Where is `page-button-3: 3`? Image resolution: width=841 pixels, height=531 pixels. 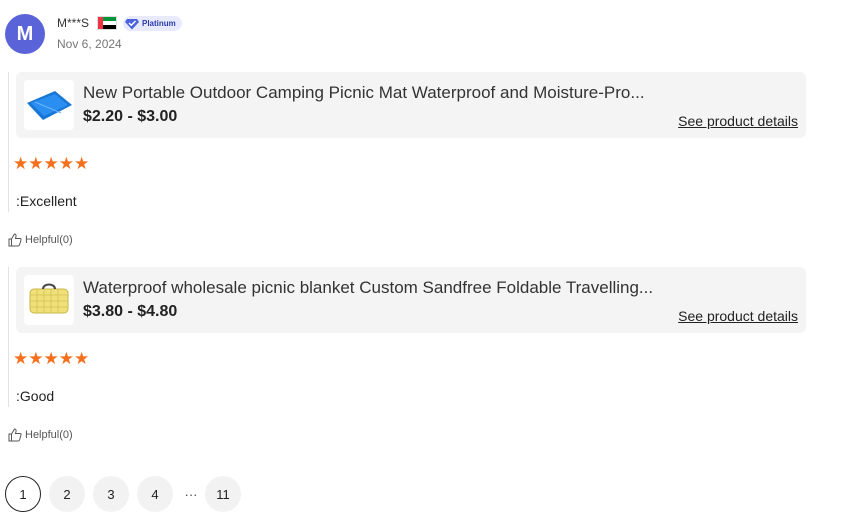
page-button-3: 3 is located at coordinates (111, 494).